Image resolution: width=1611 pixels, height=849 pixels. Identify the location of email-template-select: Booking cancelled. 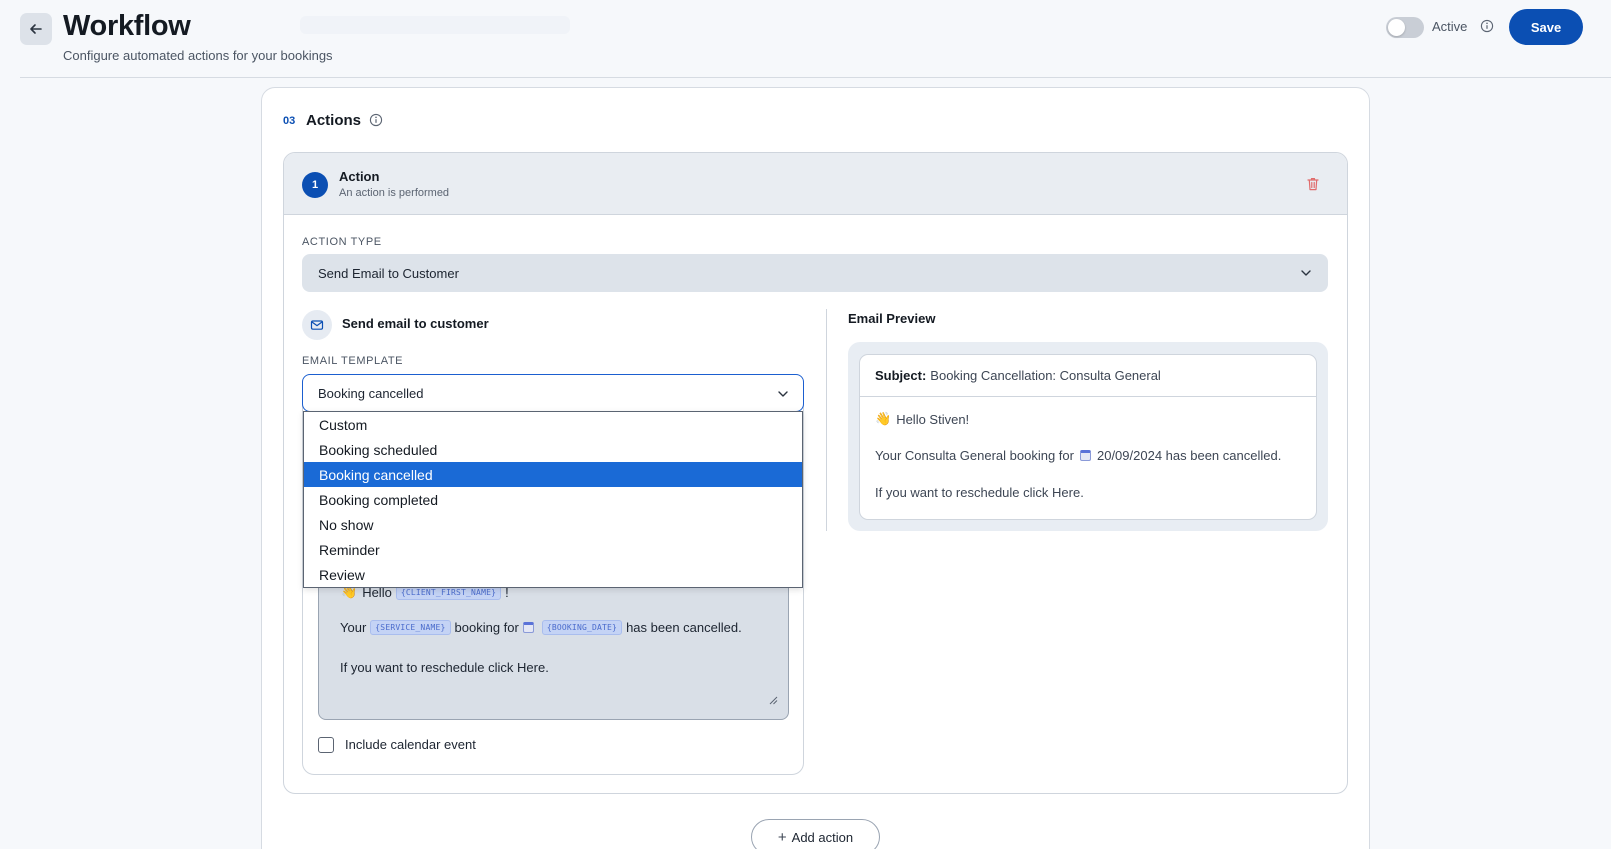
(553, 393).